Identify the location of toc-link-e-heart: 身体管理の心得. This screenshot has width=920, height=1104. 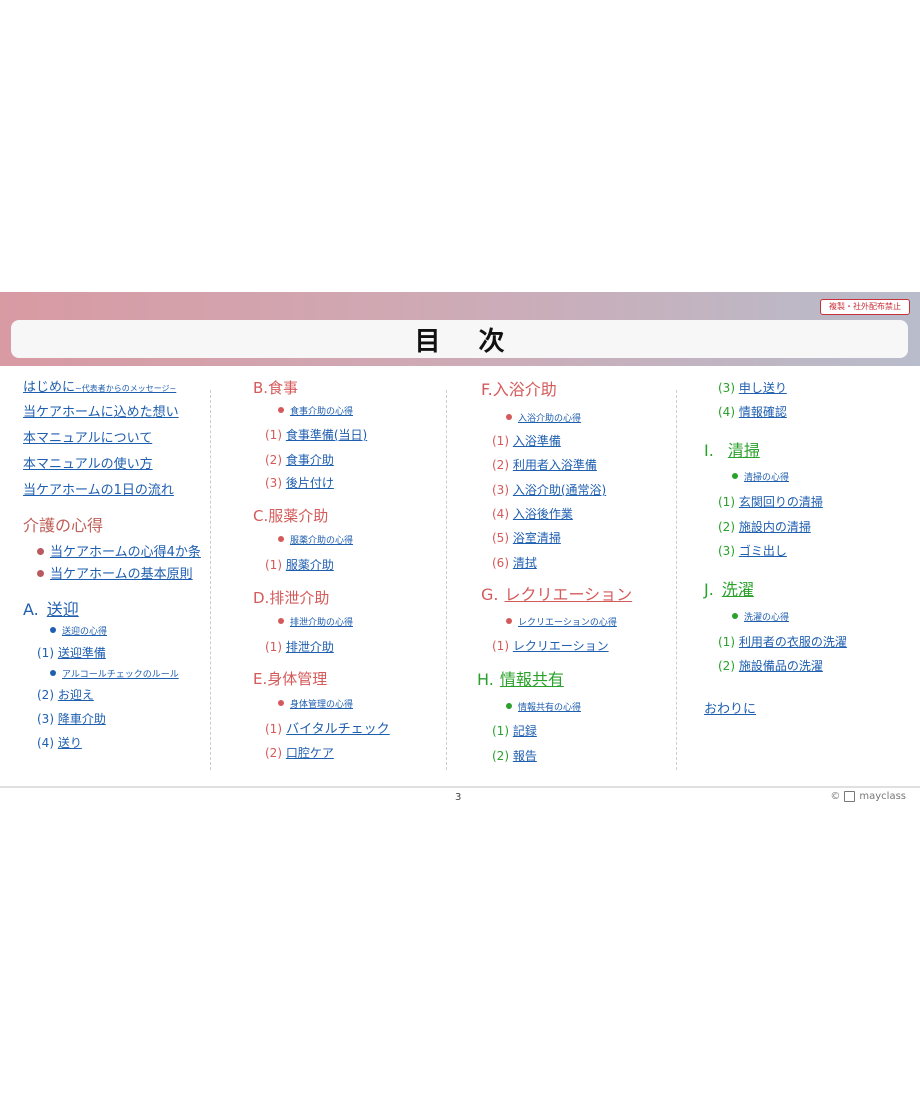
(321, 705).